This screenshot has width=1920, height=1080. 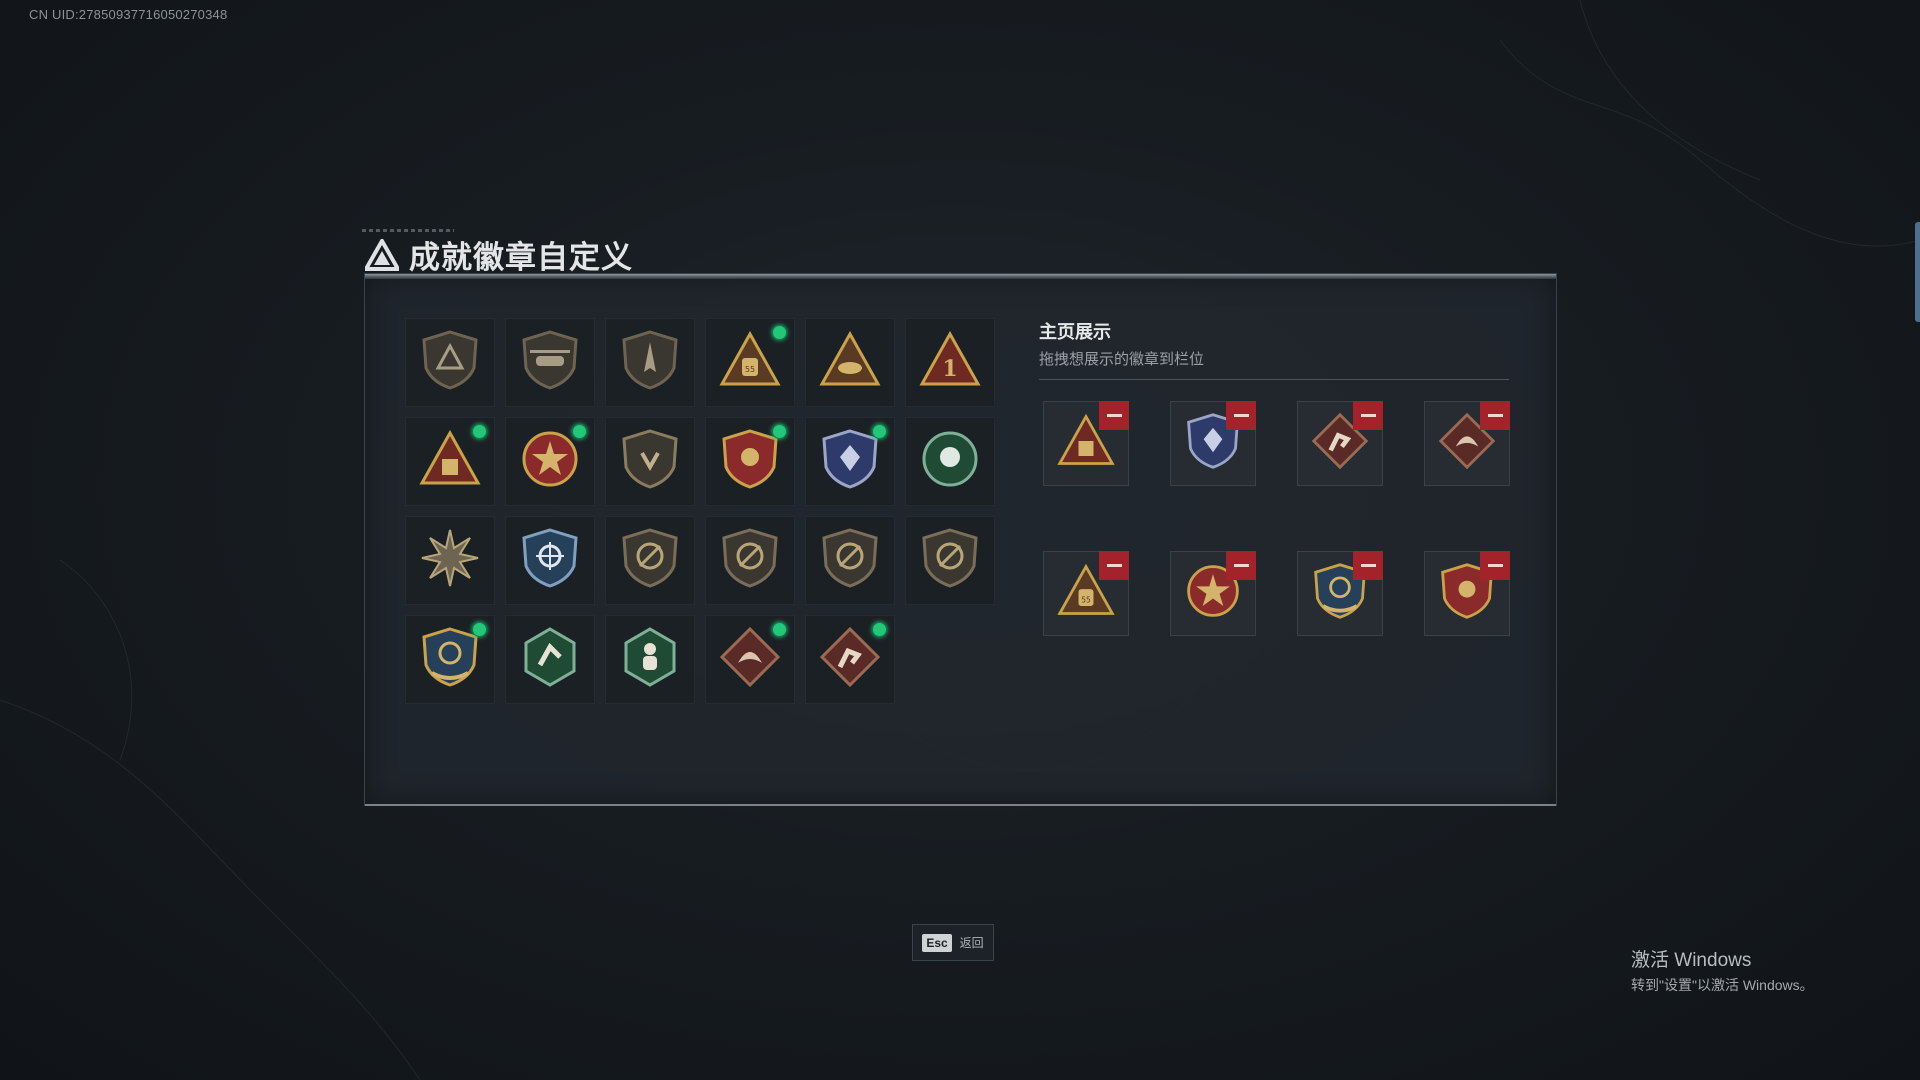 What do you see at coordinates (1274, 379) in the screenshot?
I see `showcase-divider` at bounding box center [1274, 379].